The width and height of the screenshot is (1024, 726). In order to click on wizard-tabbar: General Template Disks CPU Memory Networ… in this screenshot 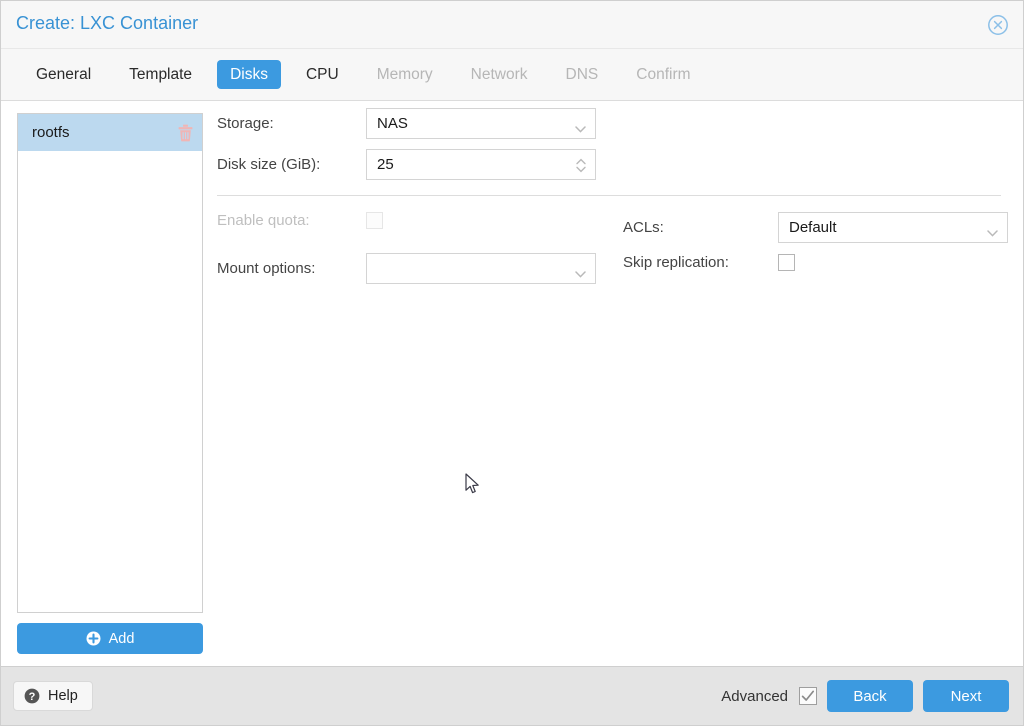, I will do `click(512, 75)`.